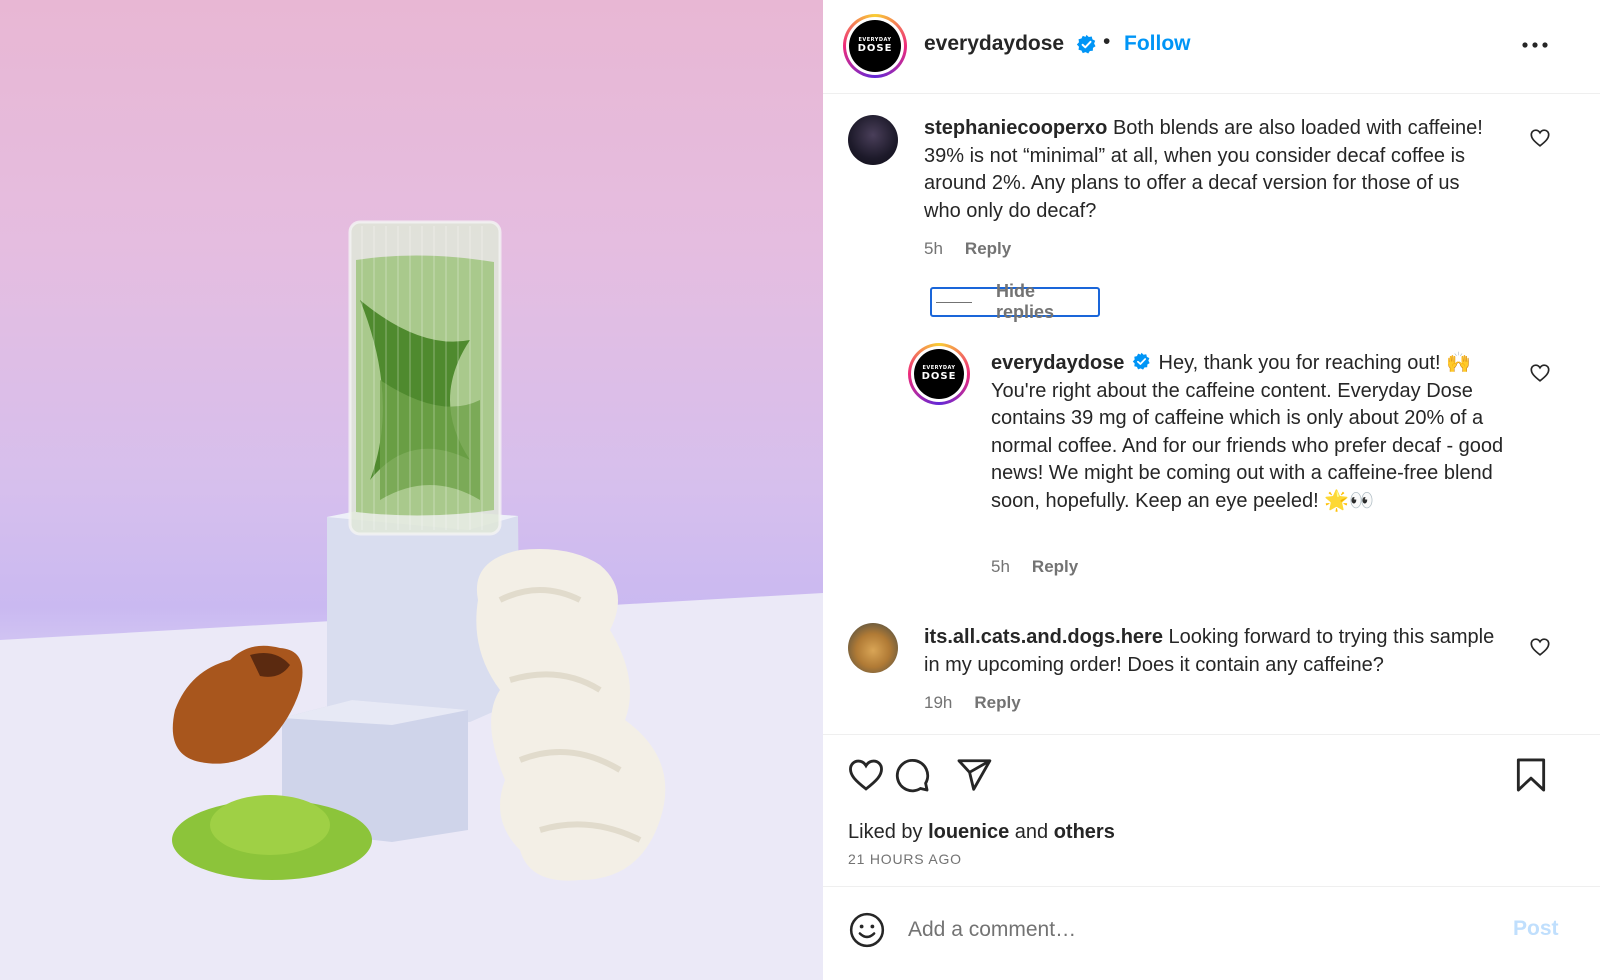  I want to click on hide-replies-button: Hide replies, so click(1015, 301).